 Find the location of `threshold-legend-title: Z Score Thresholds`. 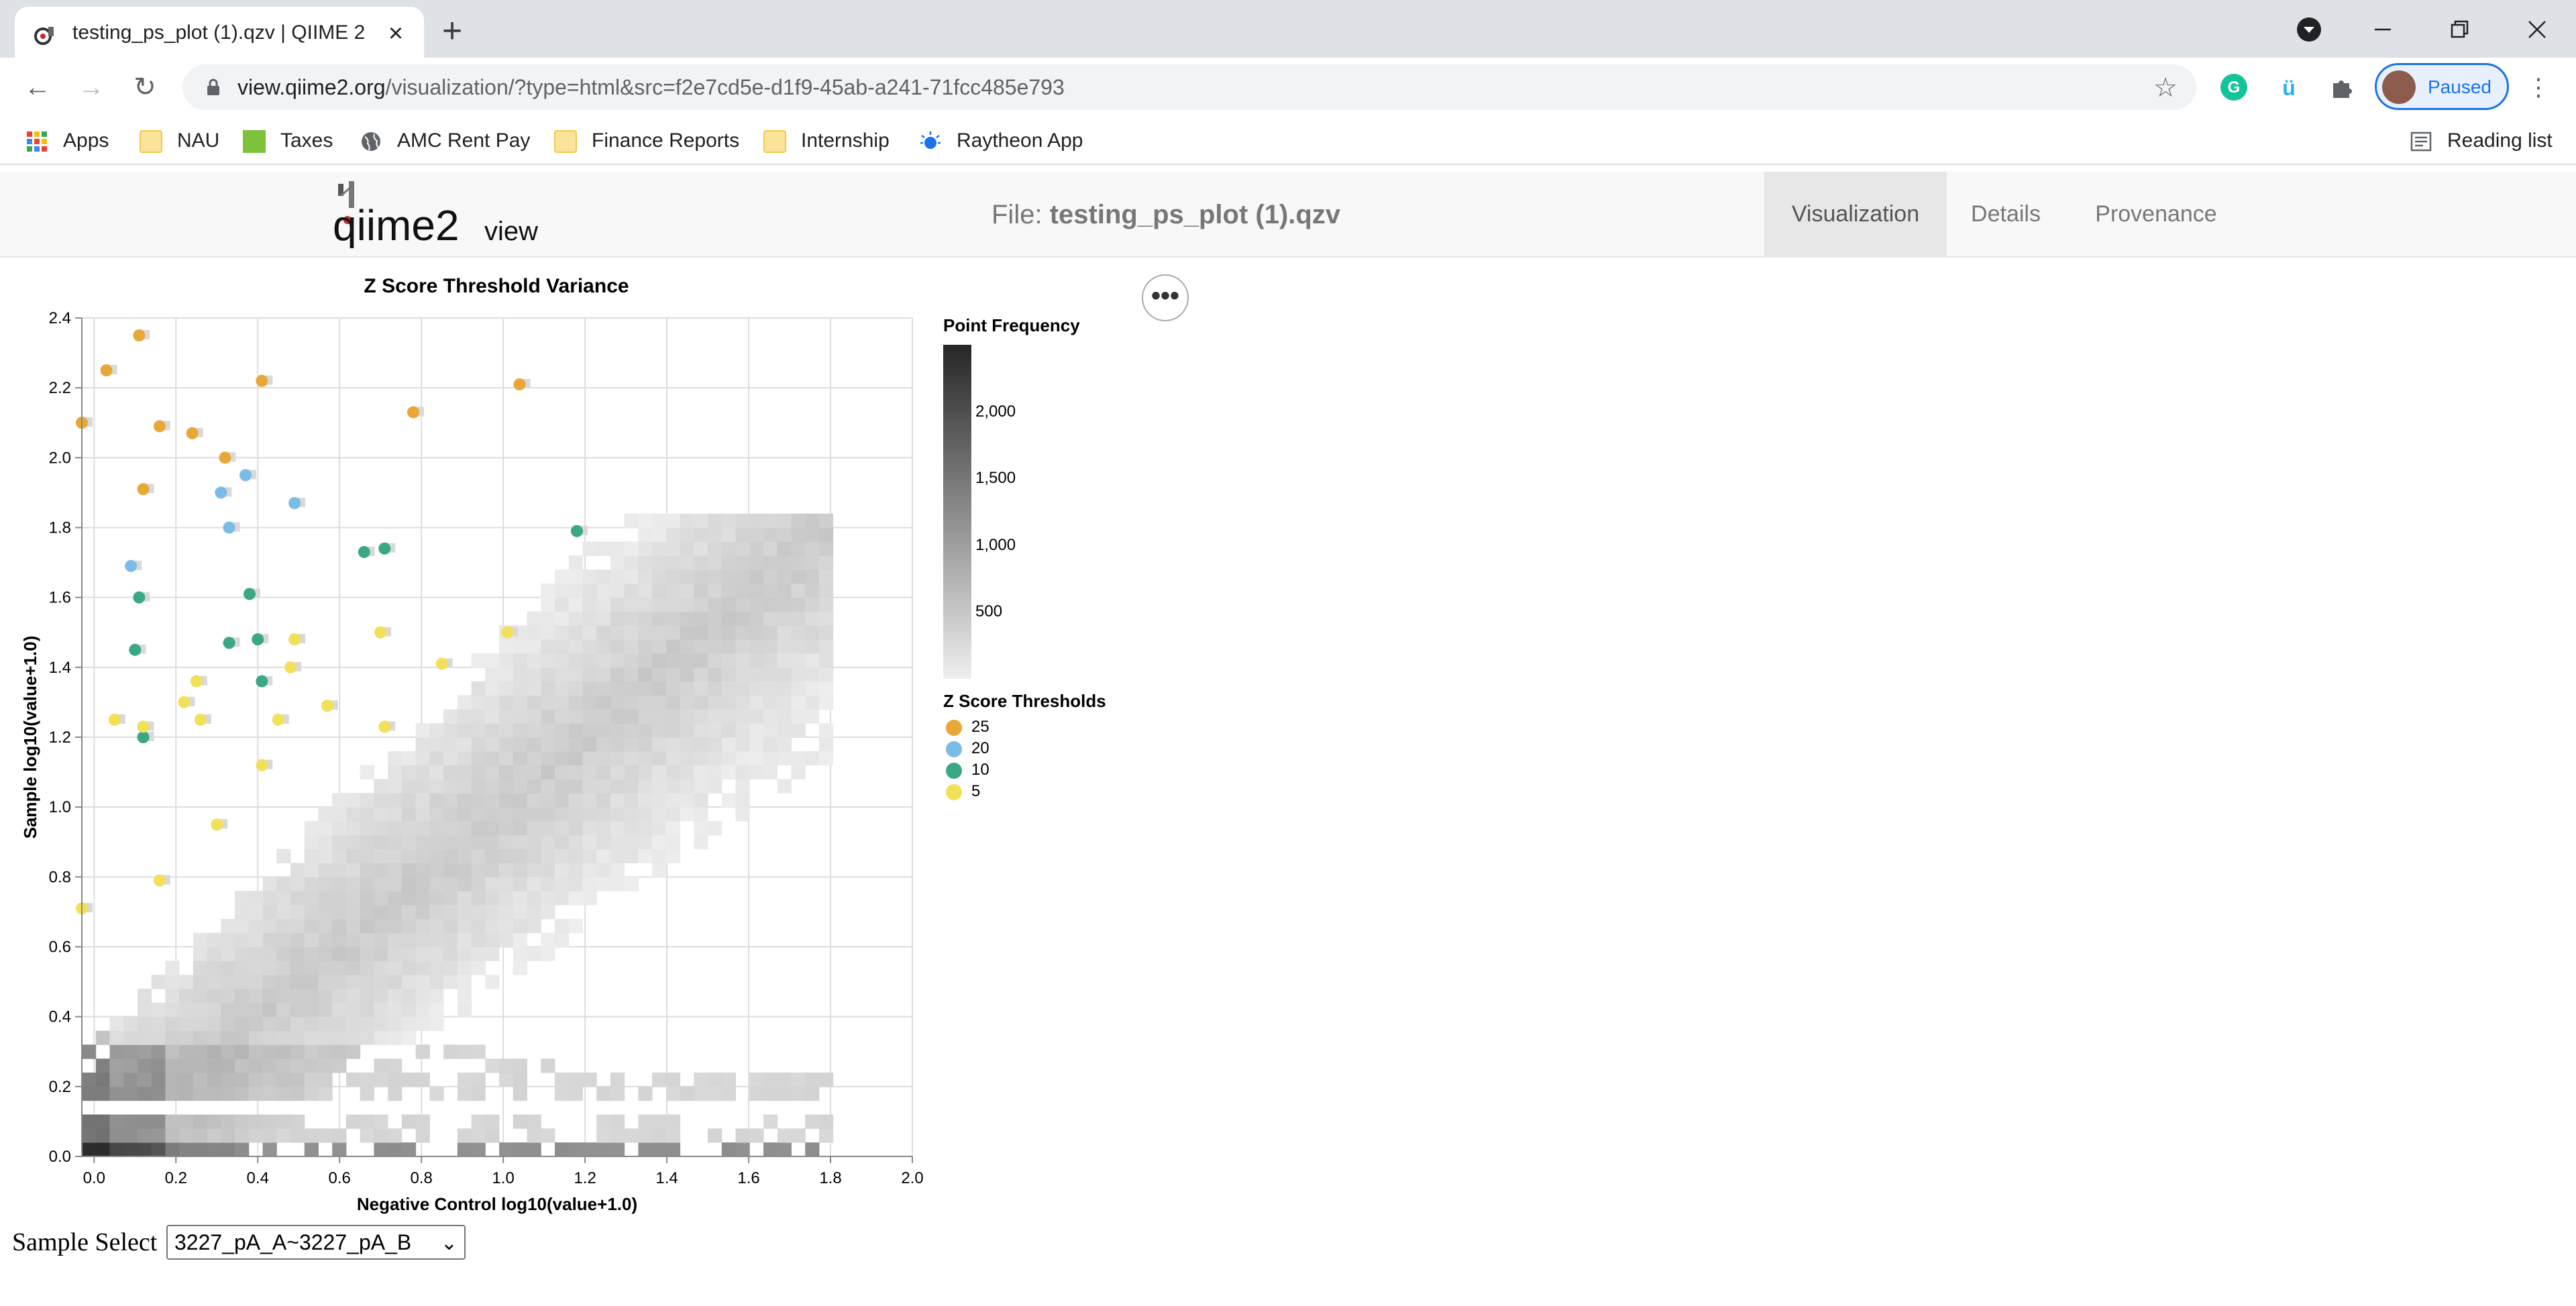

threshold-legend-title: Z Score Thresholds is located at coordinates (1024, 701).